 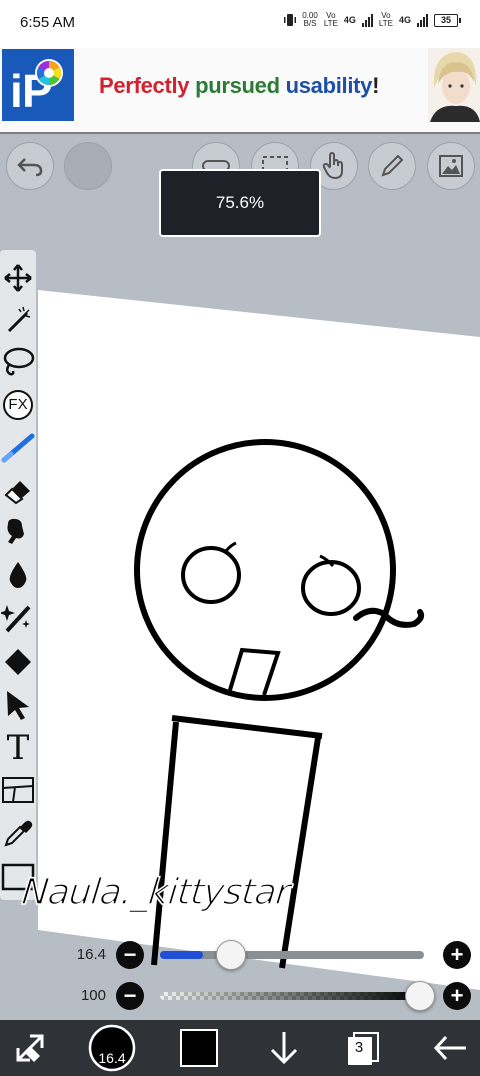 I want to click on transform-icon, so click(x=30, y=1048).